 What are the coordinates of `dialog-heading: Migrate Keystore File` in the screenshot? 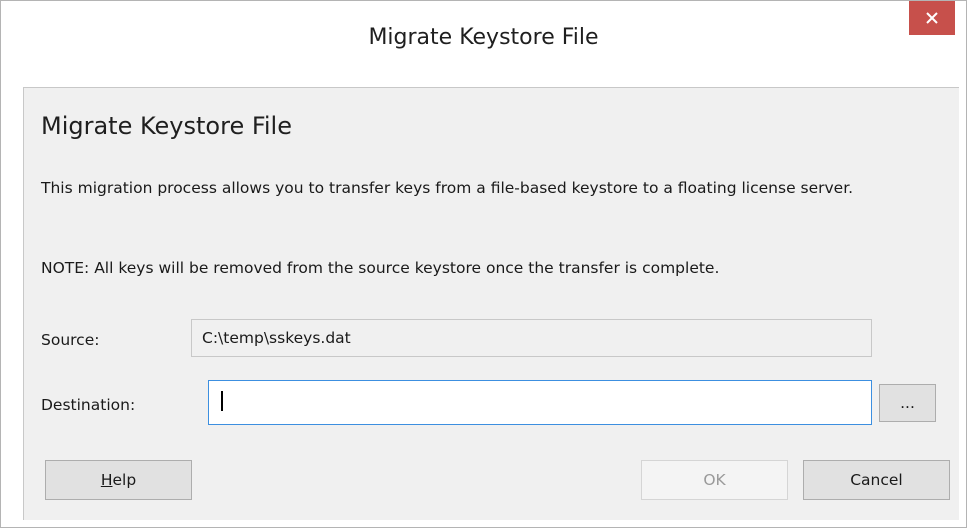 It's located at (166, 126).